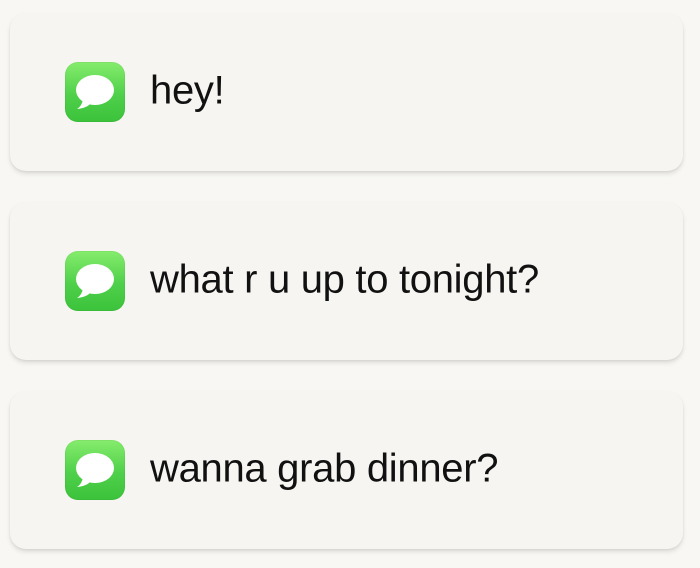 The height and width of the screenshot is (568, 700). I want to click on message-text: what r u up to tonight?, so click(344, 279).